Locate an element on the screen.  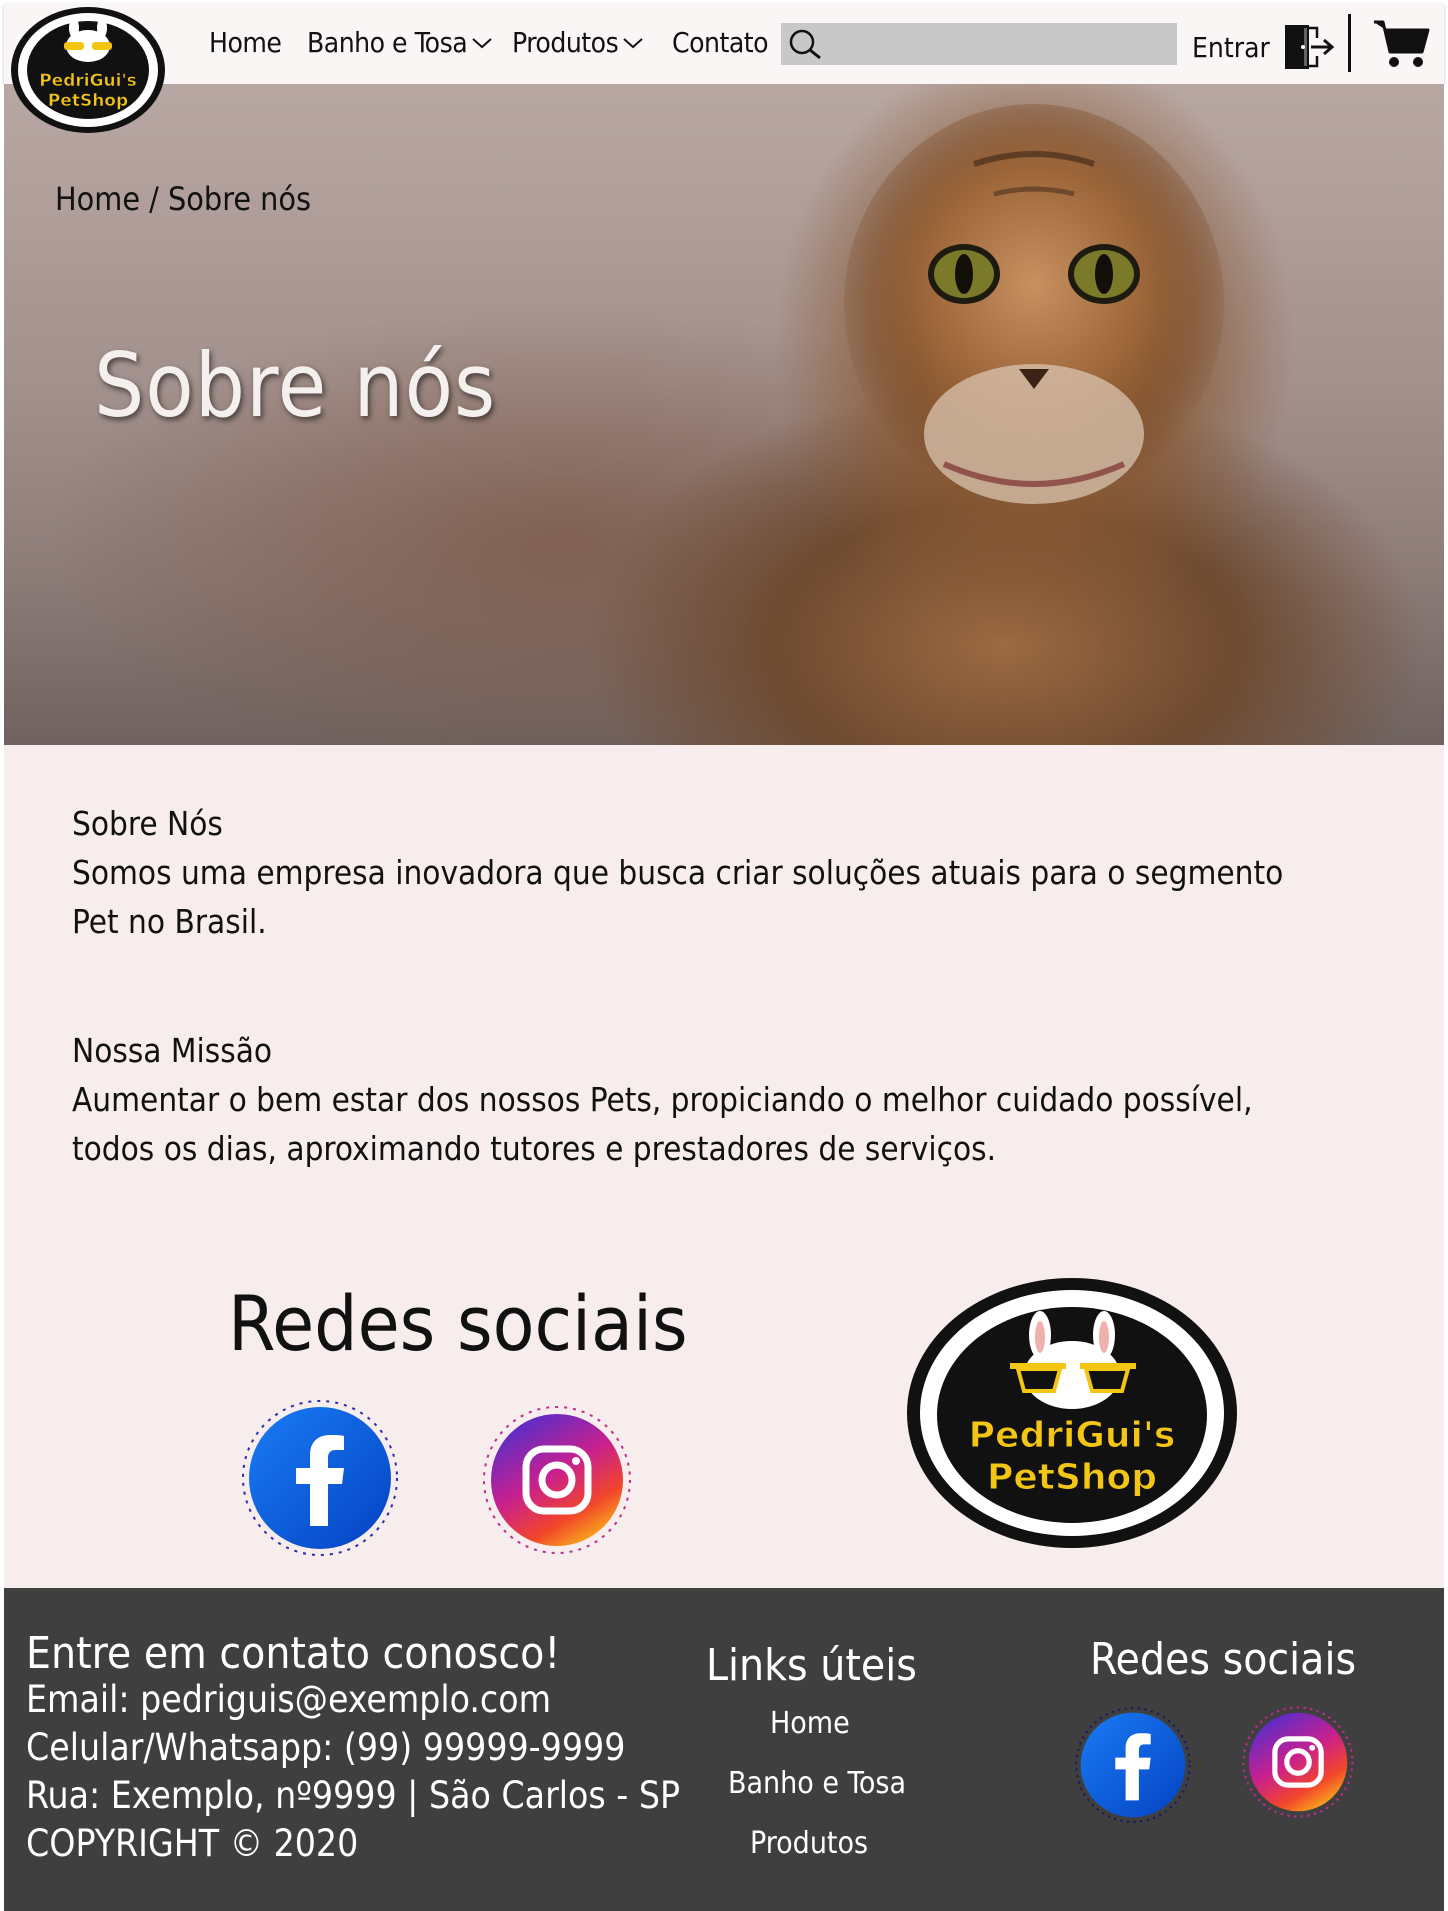
breadcrumb: Home / Sobre nós is located at coordinates (183, 199).